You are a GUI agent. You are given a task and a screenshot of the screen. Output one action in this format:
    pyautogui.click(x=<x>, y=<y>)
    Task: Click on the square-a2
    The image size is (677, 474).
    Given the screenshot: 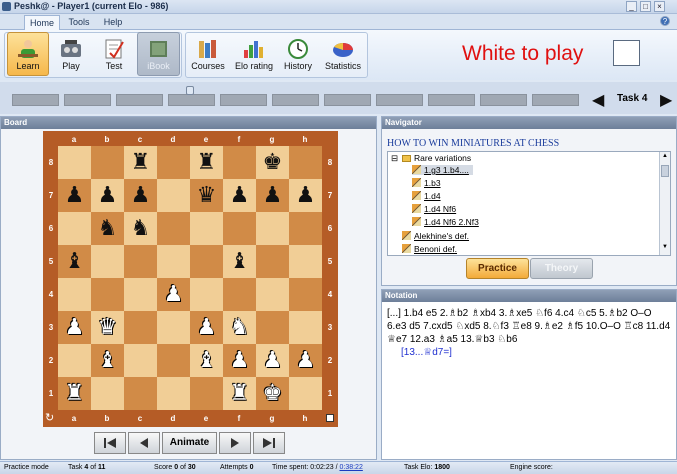 What is the action you would take?
    pyautogui.click(x=74, y=360)
    